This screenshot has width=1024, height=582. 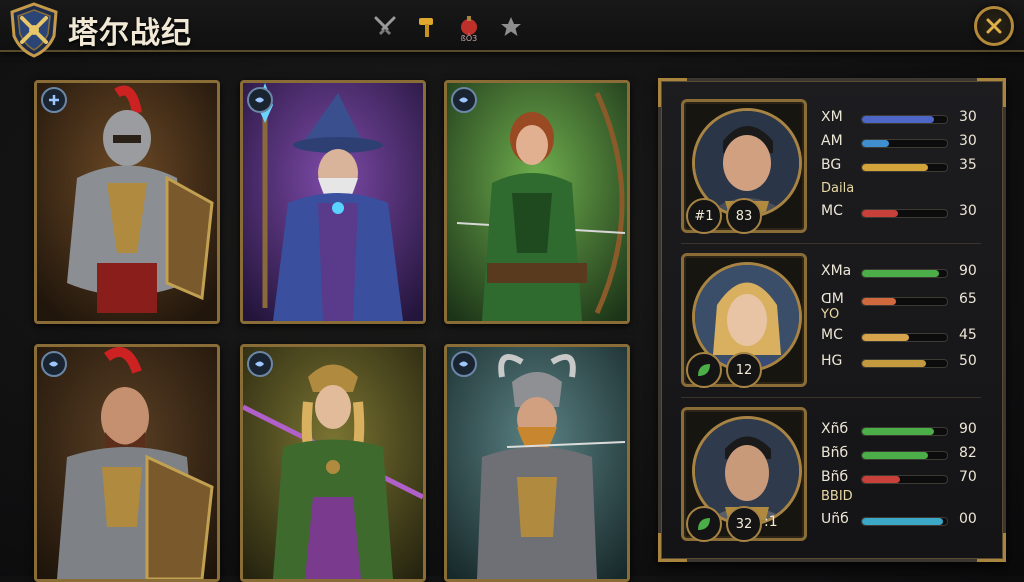 I want to click on hero-stat-row: Bñб 70, so click(x=911, y=480).